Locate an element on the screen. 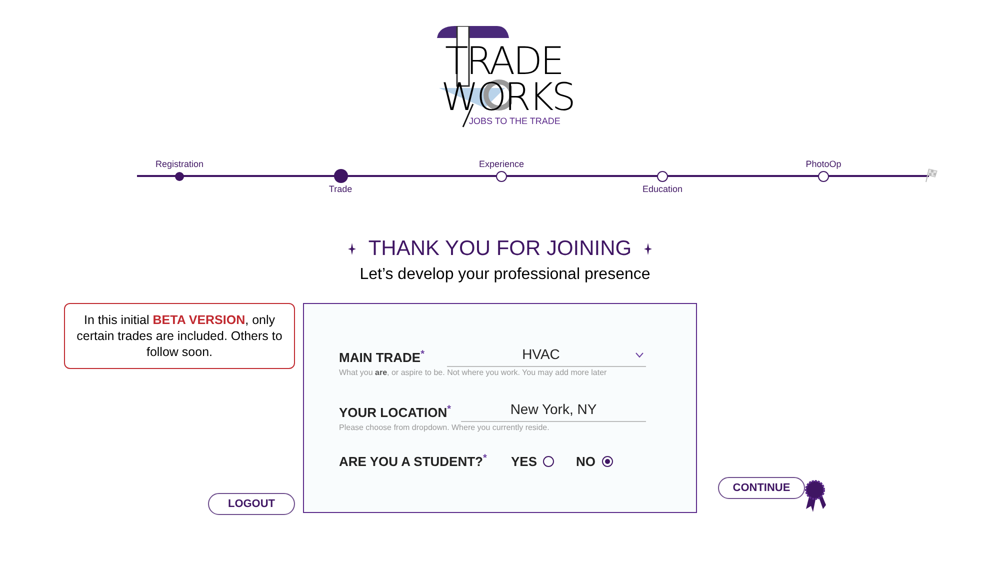  checkered-flag-icon is located at coordinates (931, 175).